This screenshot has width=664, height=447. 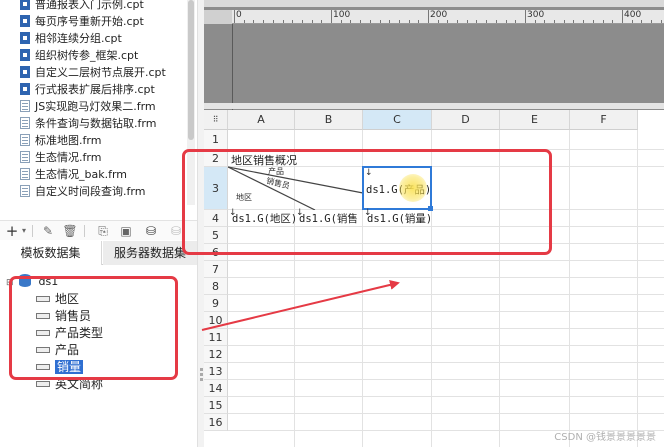 What do you see at coordinates (70, 231) in the screenshot?
I see `delete-icon: 🗑` at bounding box center [70, 231].